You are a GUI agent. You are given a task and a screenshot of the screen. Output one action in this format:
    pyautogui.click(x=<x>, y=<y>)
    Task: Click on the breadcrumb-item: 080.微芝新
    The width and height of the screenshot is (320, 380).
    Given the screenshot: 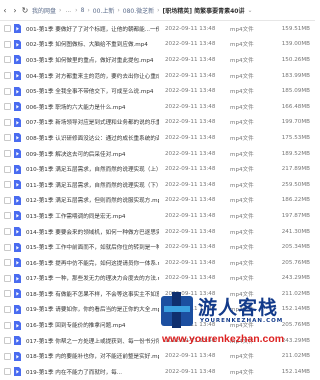 What is the action you would take?
    pyautogui.click(x=138, y=10)
    